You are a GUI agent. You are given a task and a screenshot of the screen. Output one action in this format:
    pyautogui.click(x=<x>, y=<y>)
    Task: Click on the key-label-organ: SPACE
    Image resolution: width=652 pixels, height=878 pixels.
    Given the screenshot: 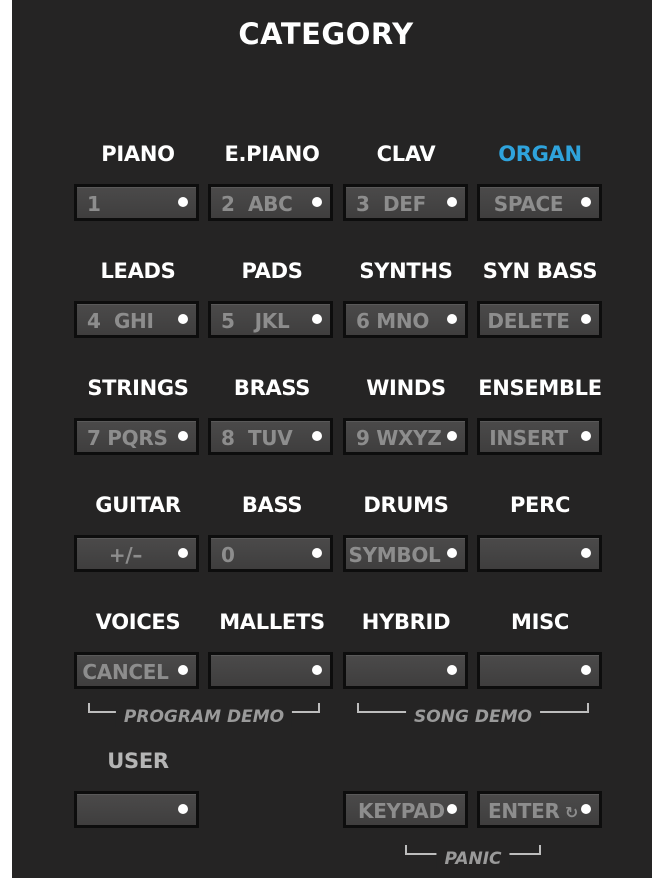 What is the action you would take?
    pyautogui.click(x=528, y=204)
    